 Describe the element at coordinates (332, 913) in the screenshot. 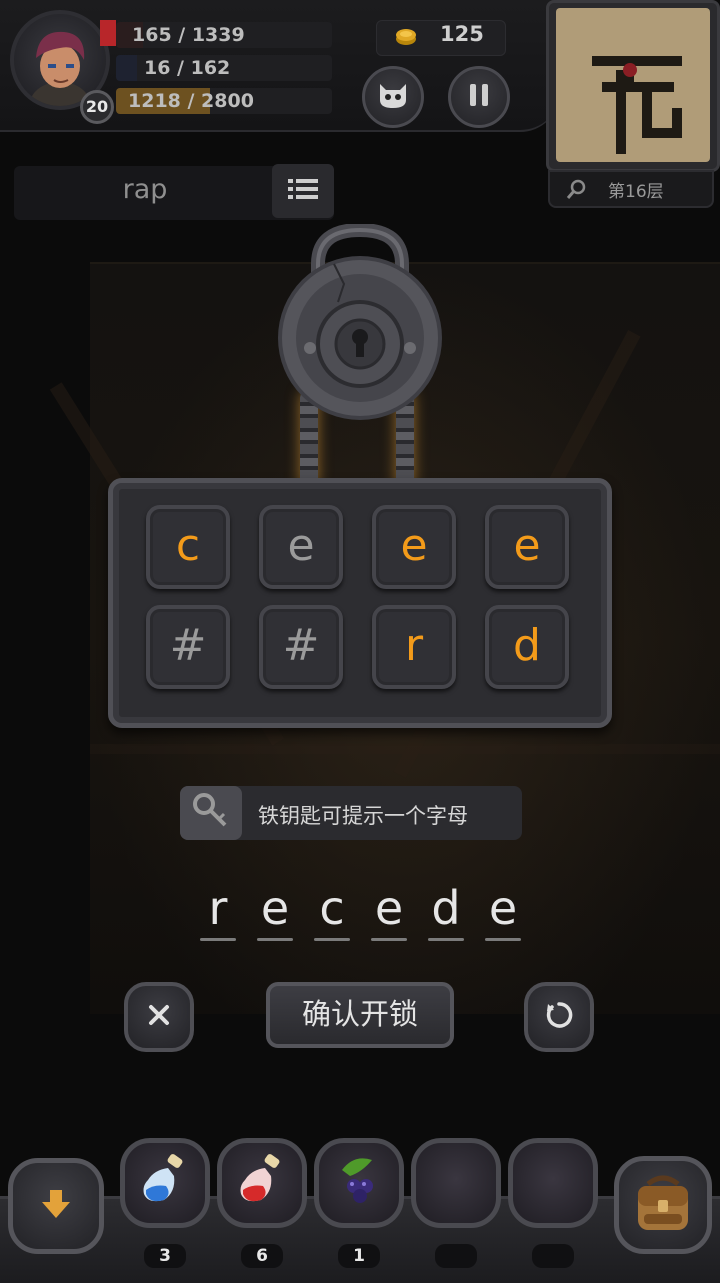

I see `answer-letter: c` at that location.